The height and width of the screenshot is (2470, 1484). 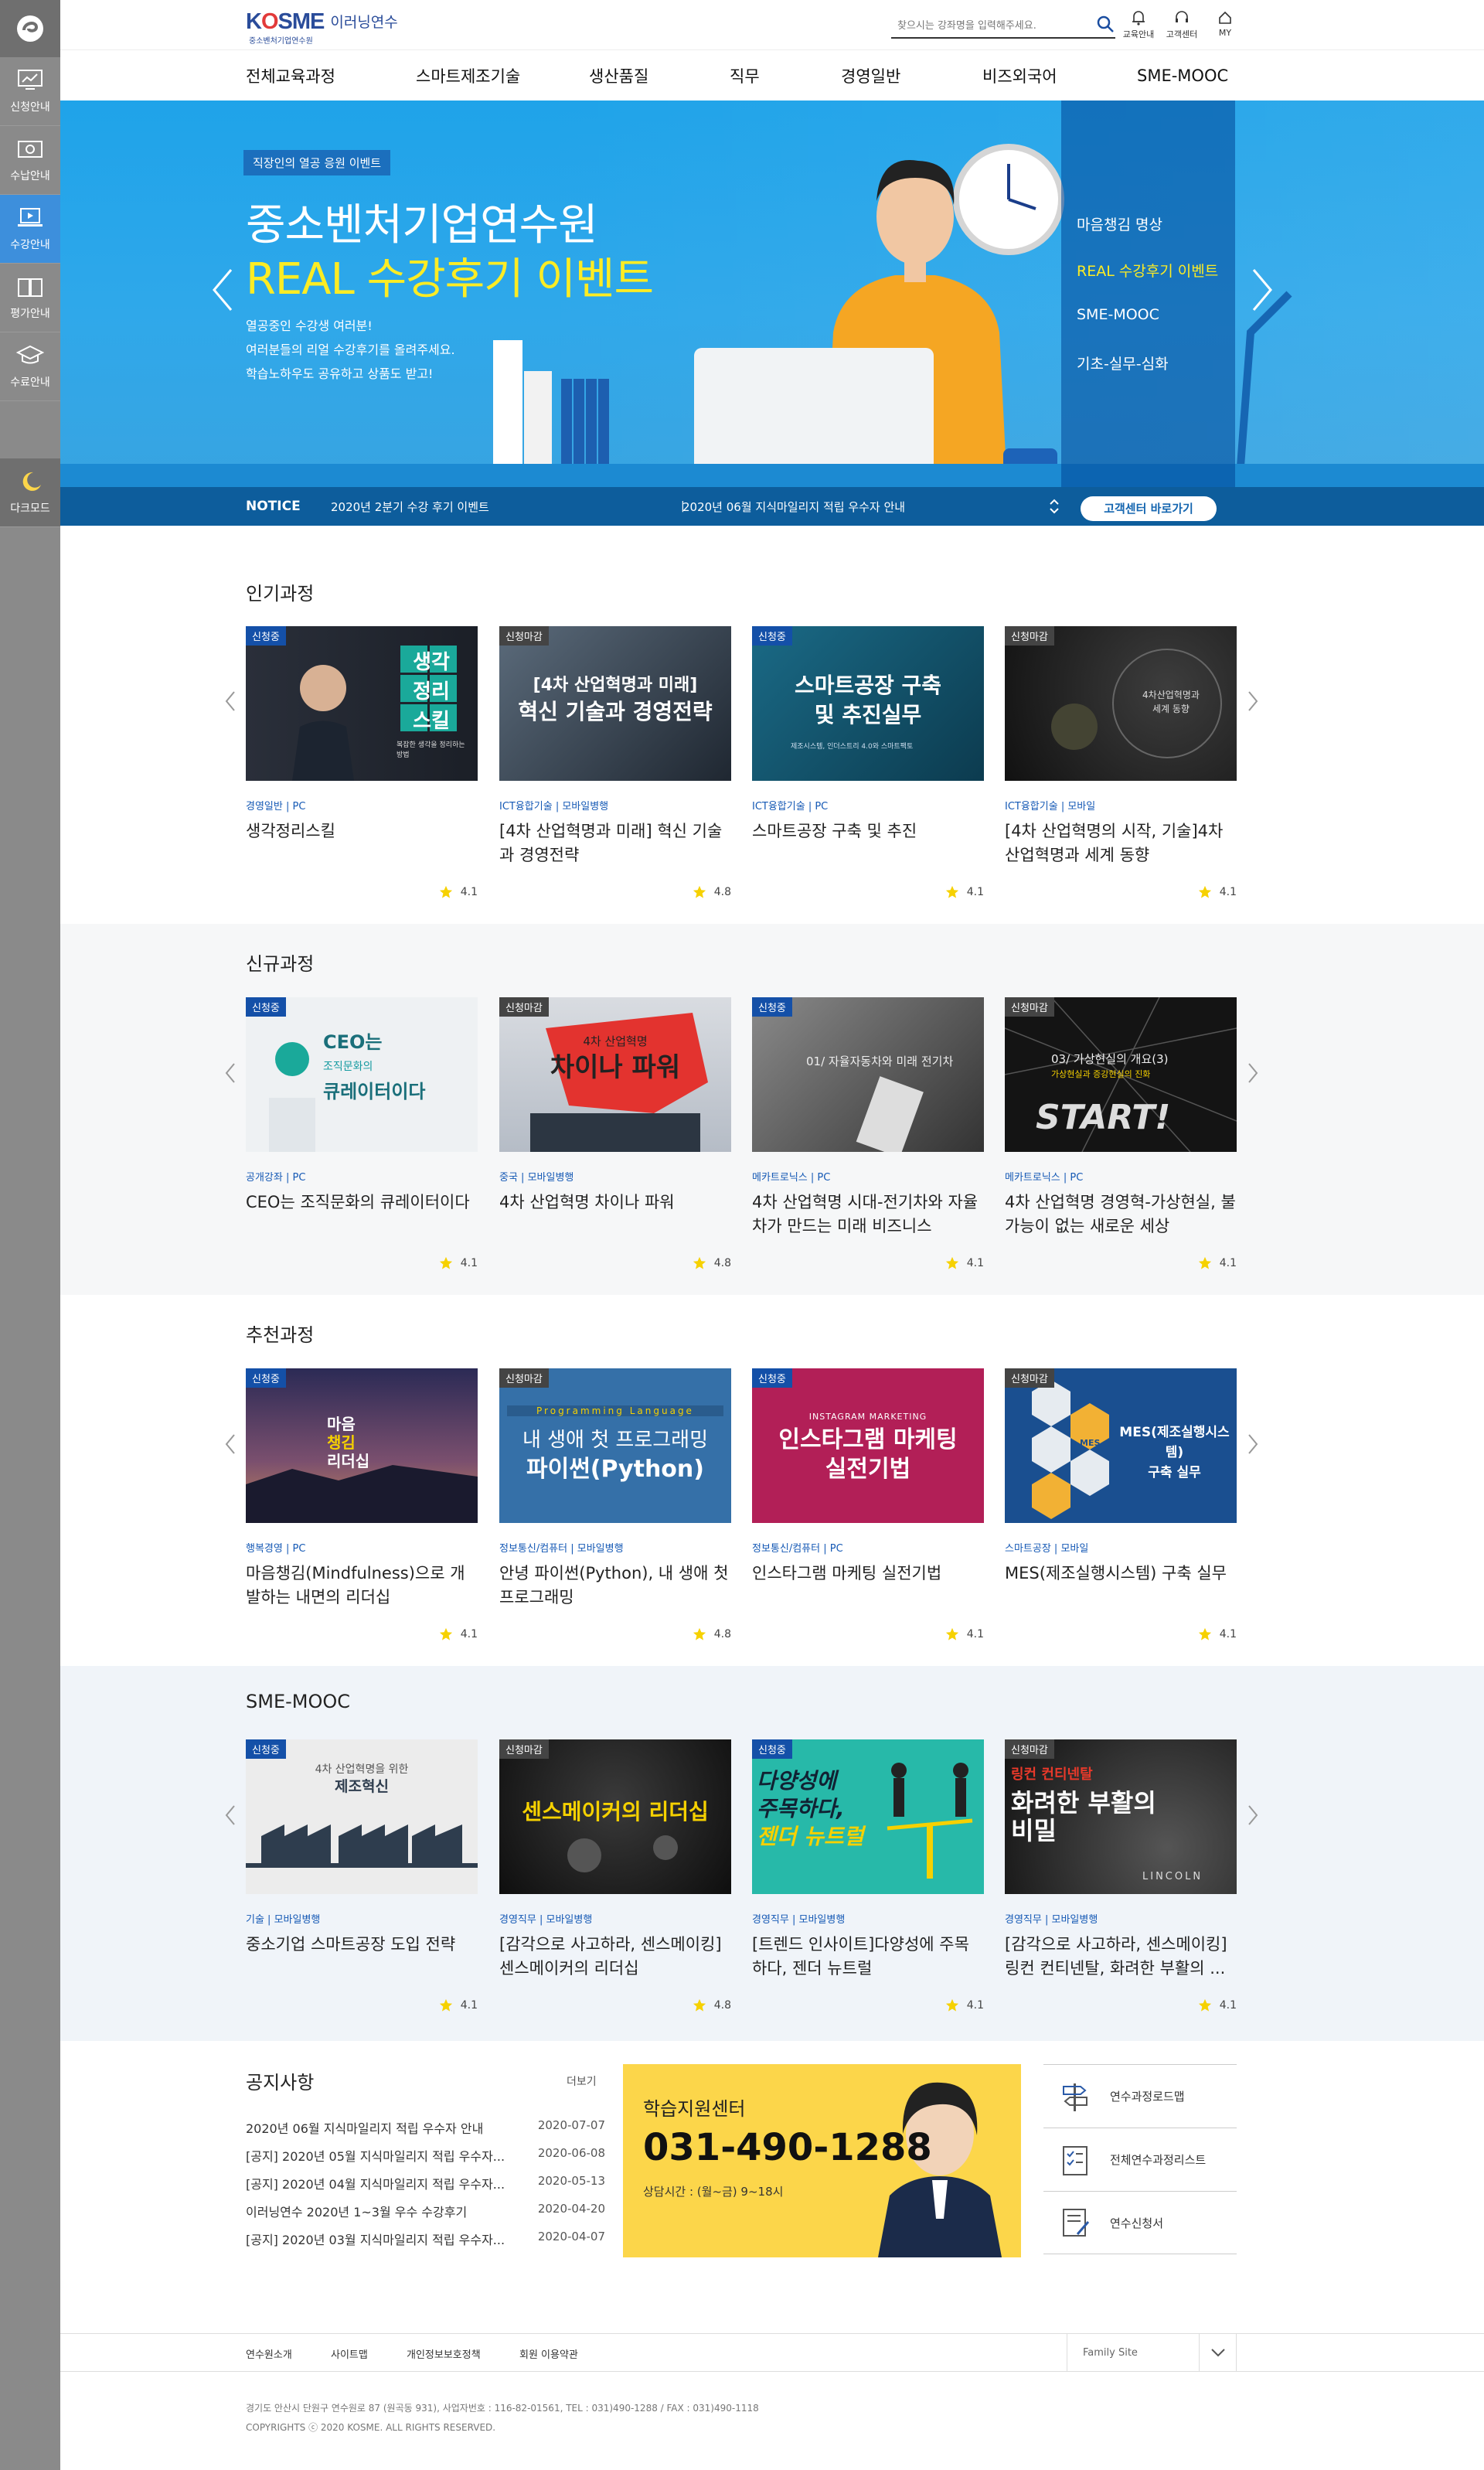 I want to click on course-thumbnail: 01/ 자율자동차와 미래 전기차 신청중, so click(x=868, y=1074).